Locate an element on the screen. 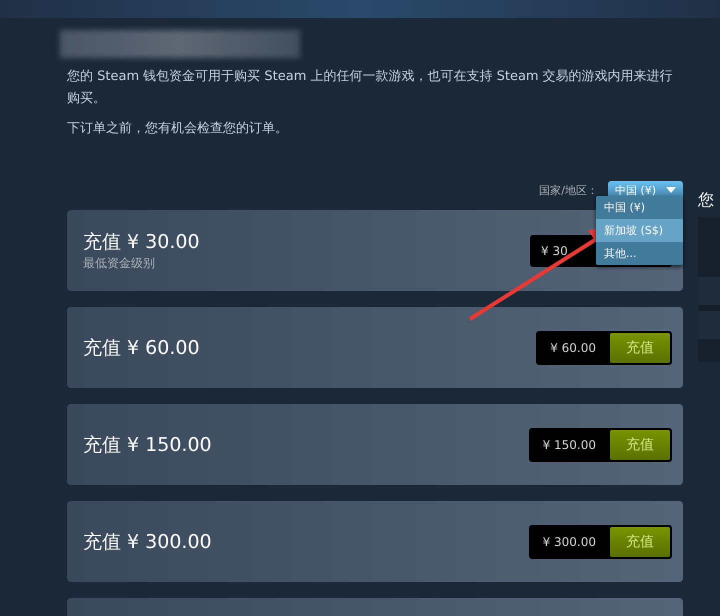 This screenshot has height=616, width=720. intro-text: 下订单之前，您有机会检查您的订单。 is located at coordinates (178, 129).